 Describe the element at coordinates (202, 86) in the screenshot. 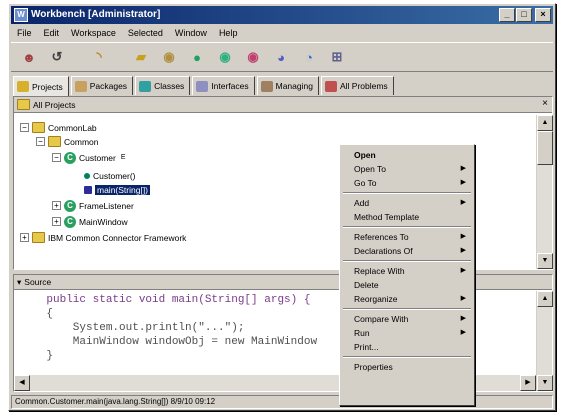

I see `interfaces-tab-icon` at that location.